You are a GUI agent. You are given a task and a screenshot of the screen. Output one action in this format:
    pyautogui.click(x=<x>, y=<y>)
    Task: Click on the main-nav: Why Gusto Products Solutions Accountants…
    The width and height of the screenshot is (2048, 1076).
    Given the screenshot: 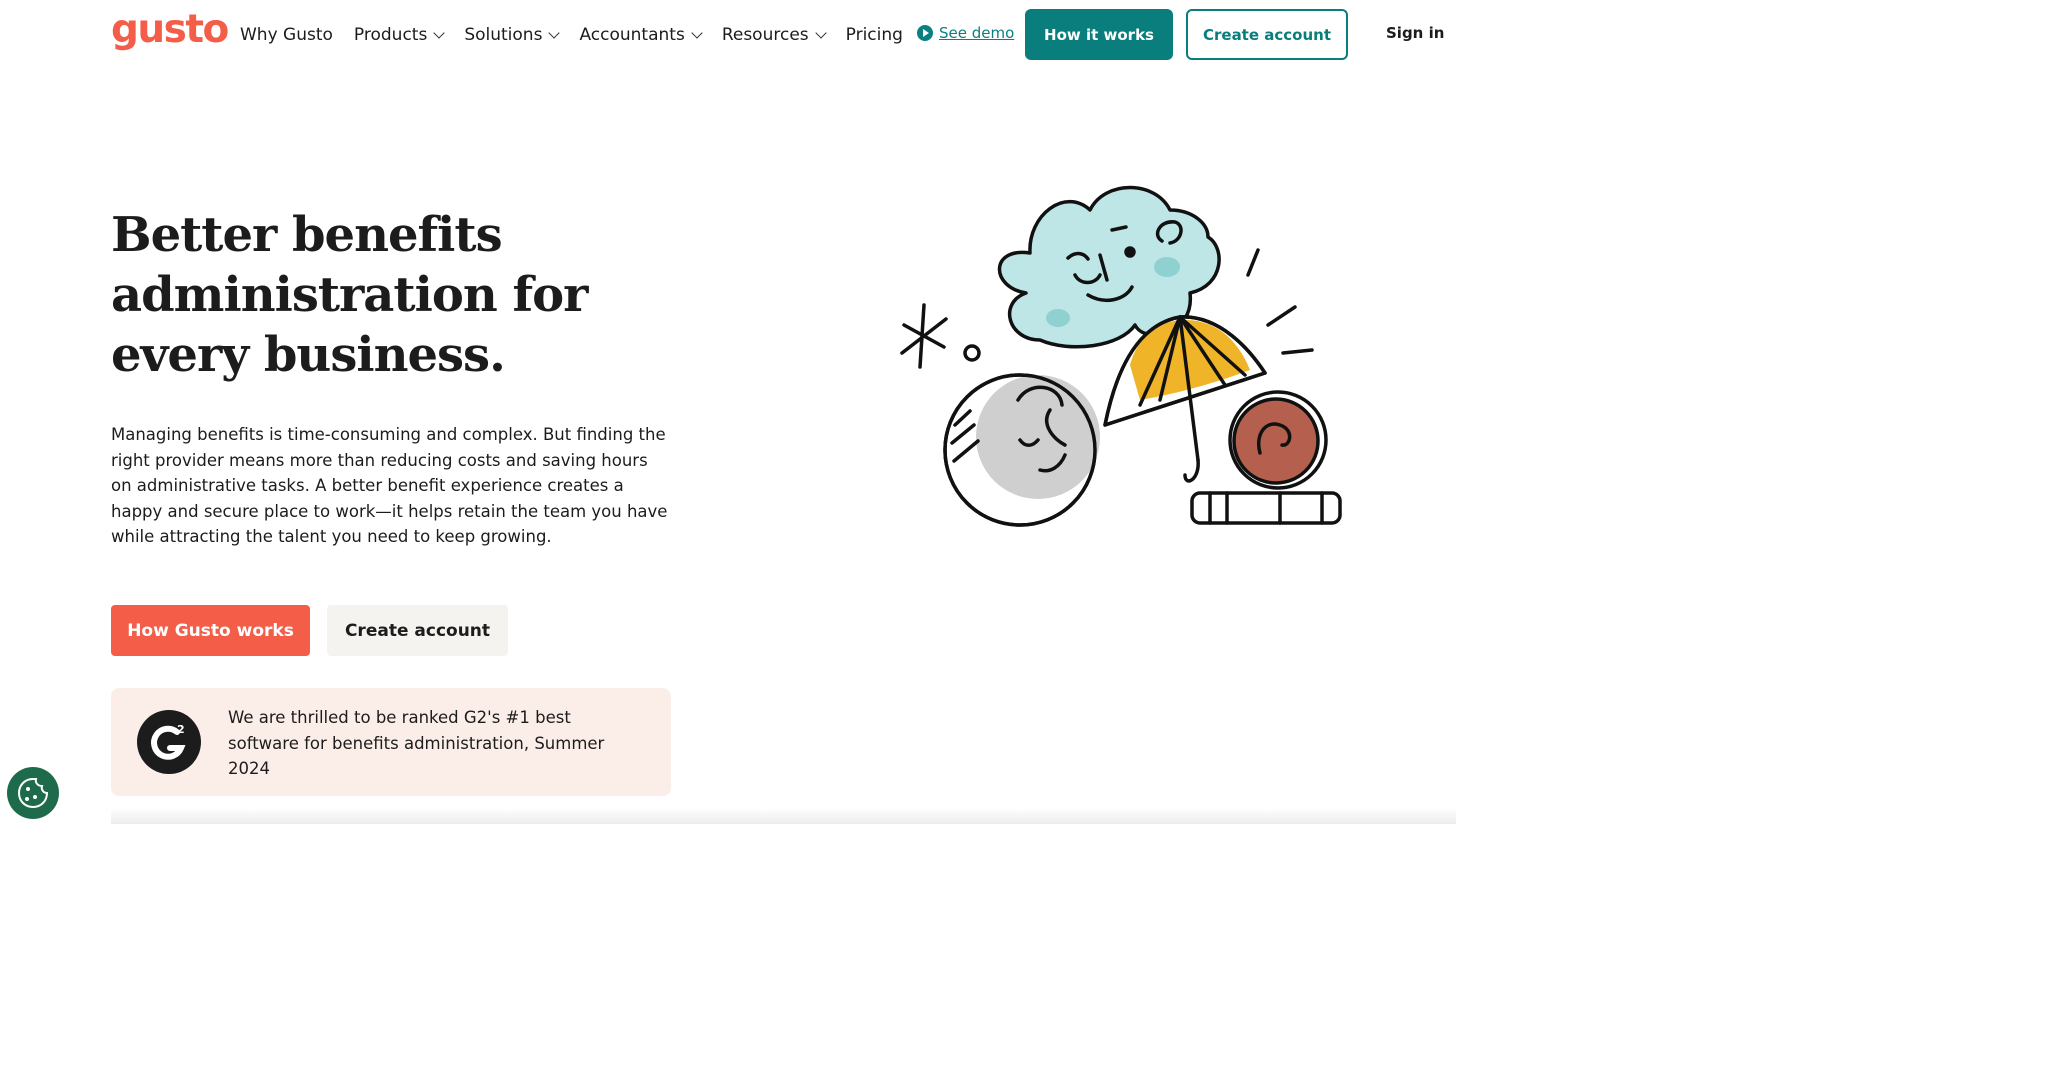 What is the action you would take?
    pyautogui.click(x=582, y=35)
    